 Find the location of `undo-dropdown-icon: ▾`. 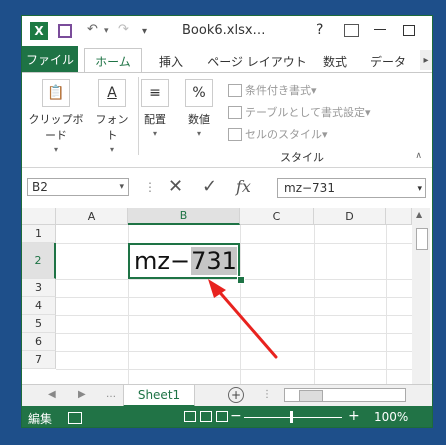

undo-dropdown-icon: ▾ is located at coordinates (106, 31).